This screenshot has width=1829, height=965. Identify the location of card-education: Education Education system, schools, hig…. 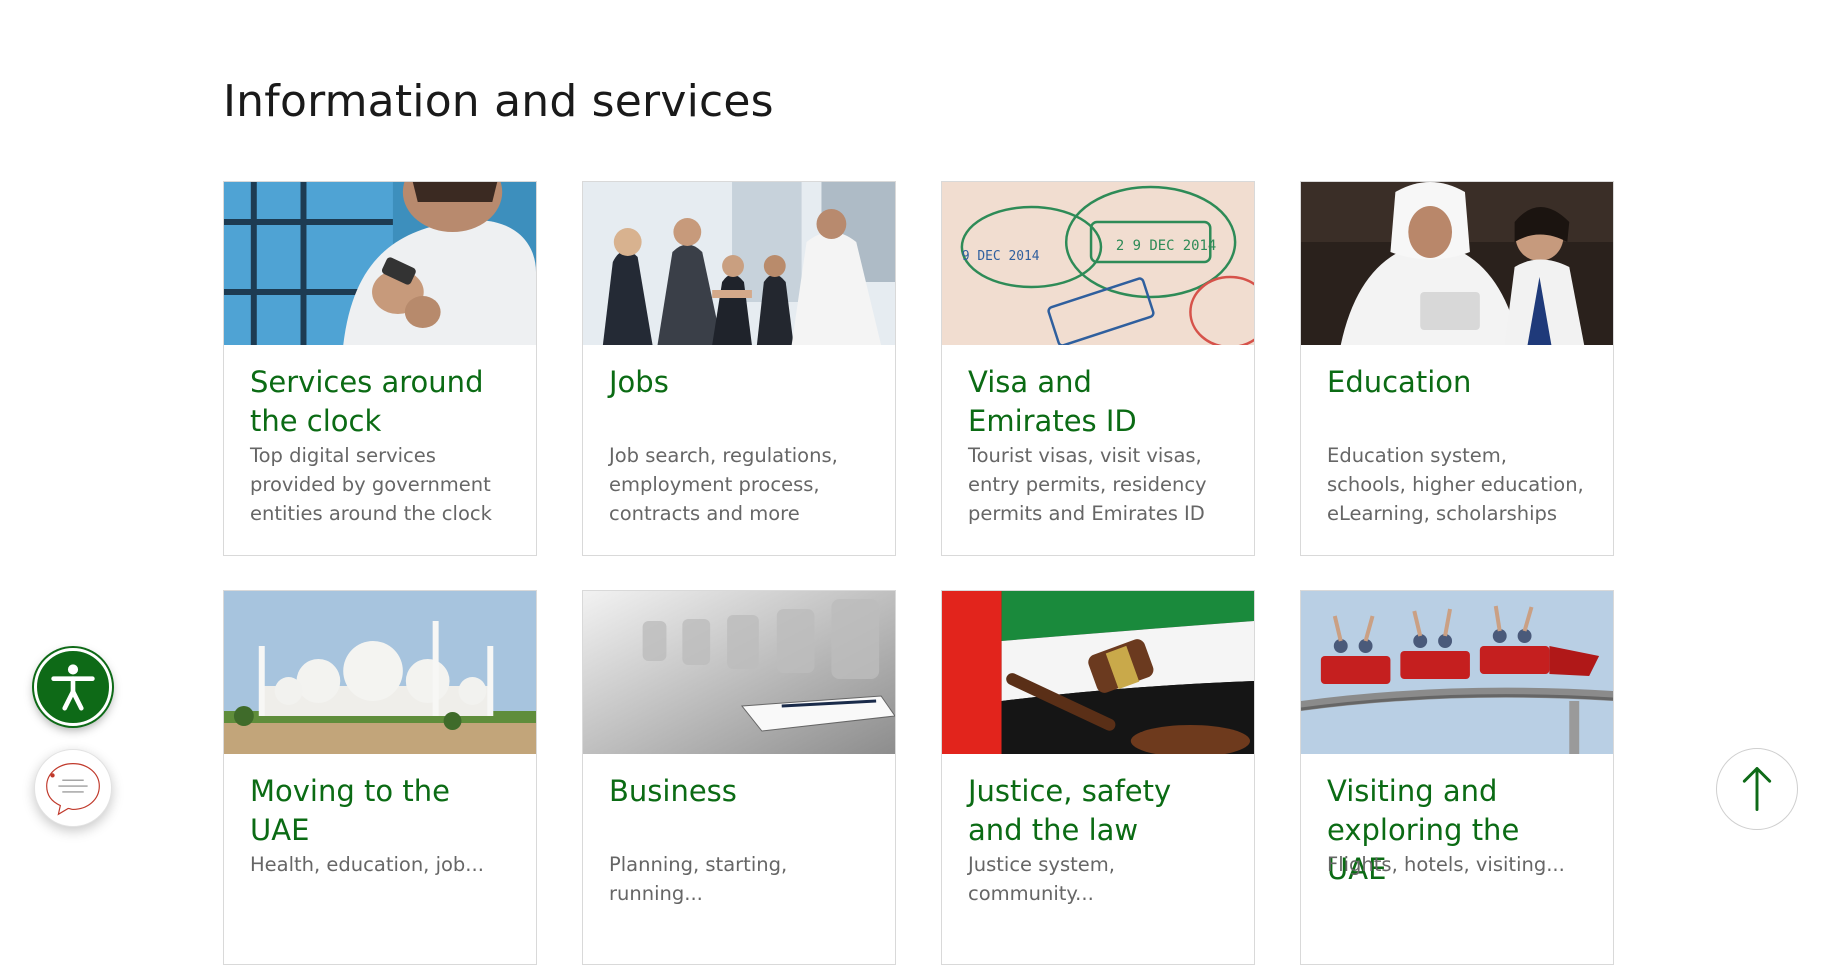
(1457, 368).